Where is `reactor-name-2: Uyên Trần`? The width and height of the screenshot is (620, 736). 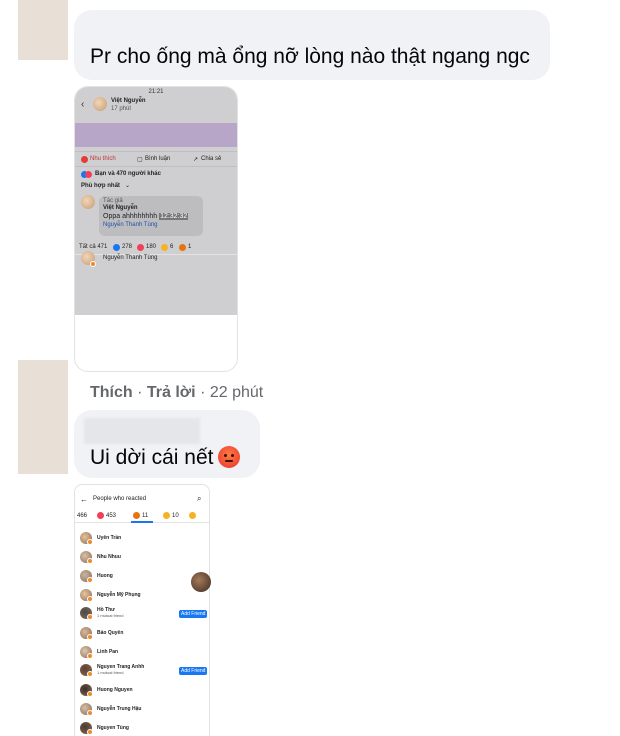 reactor-name-2: Uyên Trần is located at coordinates (109, 538).